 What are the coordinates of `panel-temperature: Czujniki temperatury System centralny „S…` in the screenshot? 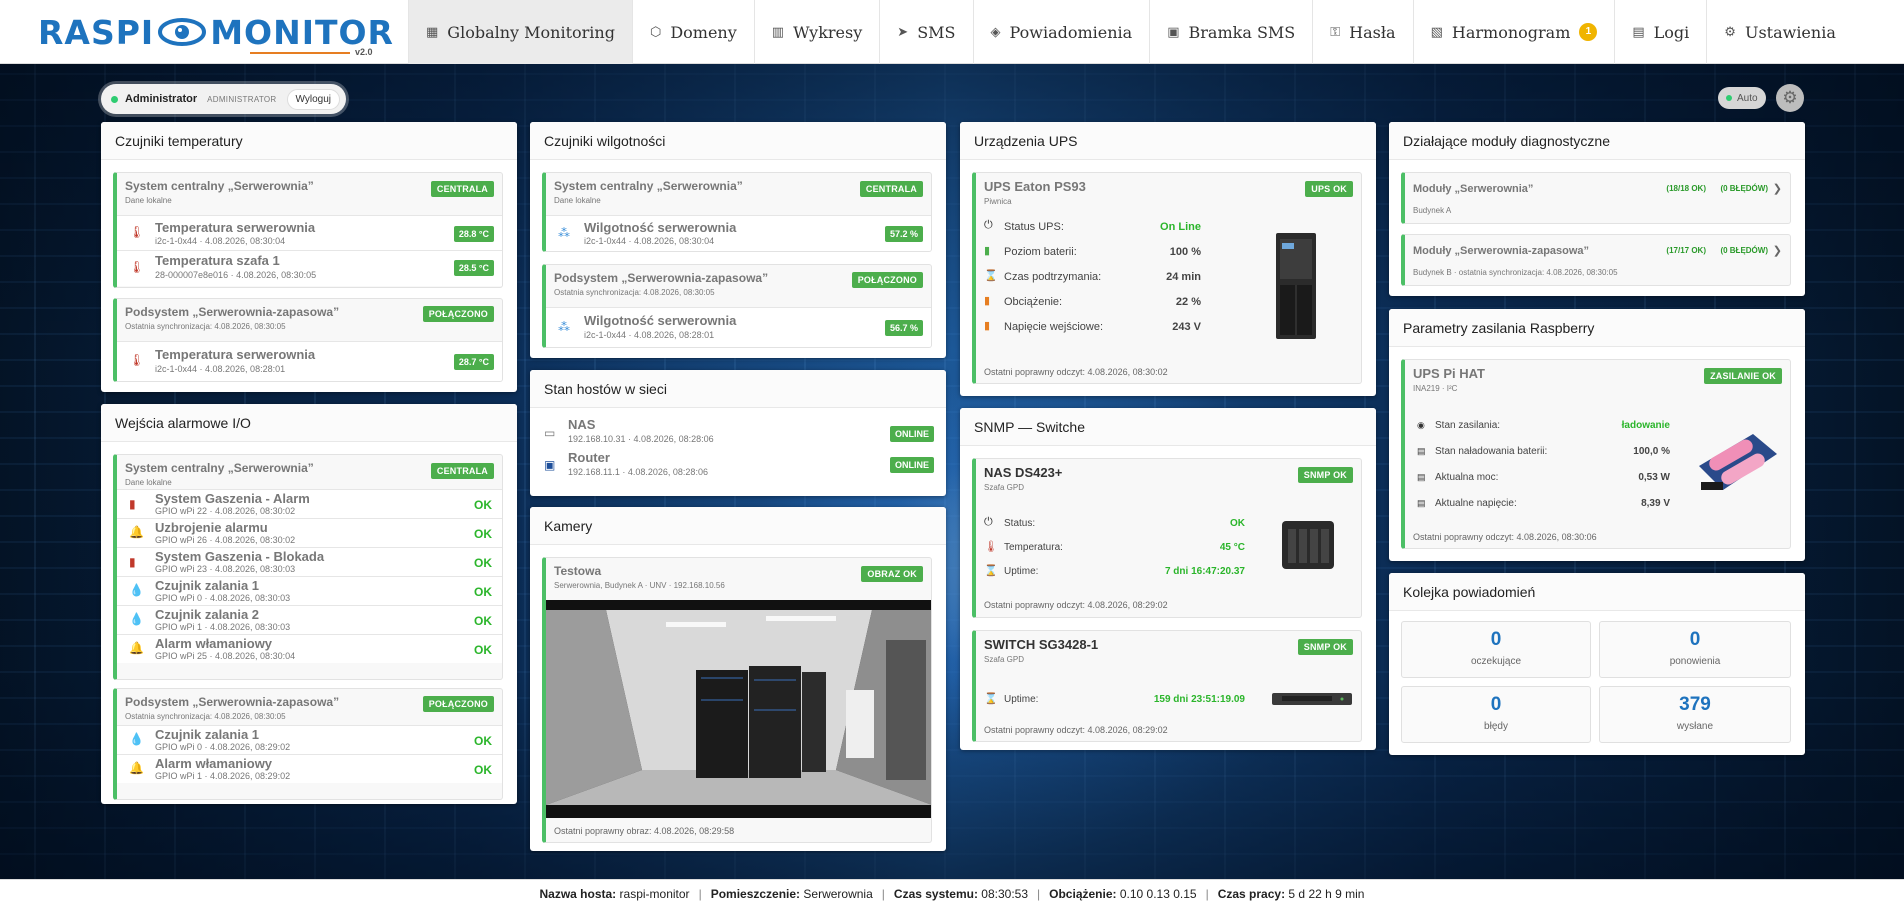 It's located at (309, 257).